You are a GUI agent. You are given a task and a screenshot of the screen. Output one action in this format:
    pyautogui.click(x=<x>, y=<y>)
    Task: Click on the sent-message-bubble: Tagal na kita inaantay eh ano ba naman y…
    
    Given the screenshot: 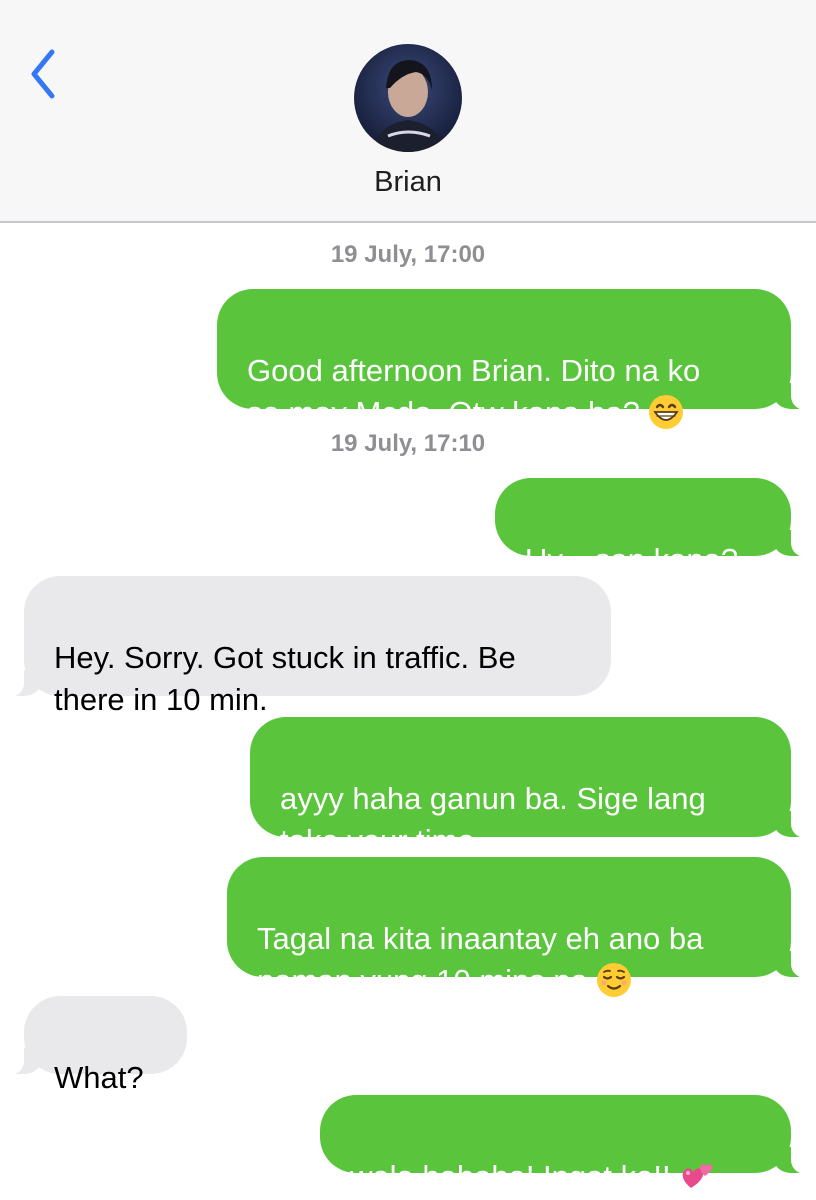 What is the action you would take?
    pyautogui.click(x=519, y=927)
    